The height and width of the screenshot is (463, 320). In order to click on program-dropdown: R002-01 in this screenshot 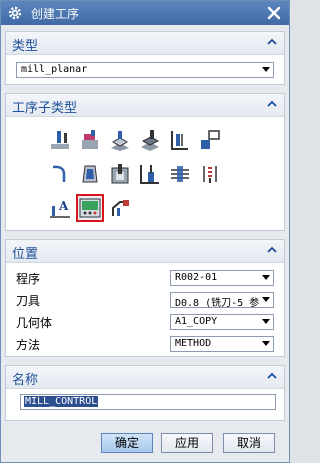, I will do `click(222, 278)`.